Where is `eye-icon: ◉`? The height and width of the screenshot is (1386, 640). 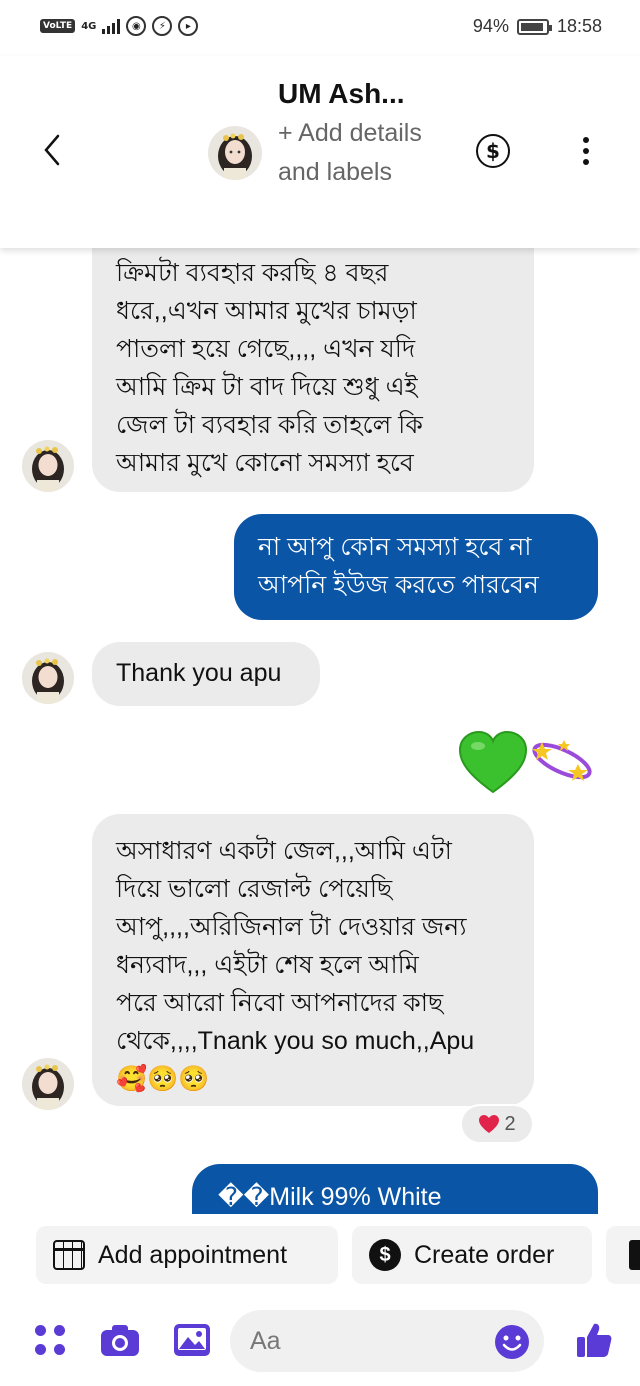
eye-icon: ◉ is located at coordinates (136, 26).